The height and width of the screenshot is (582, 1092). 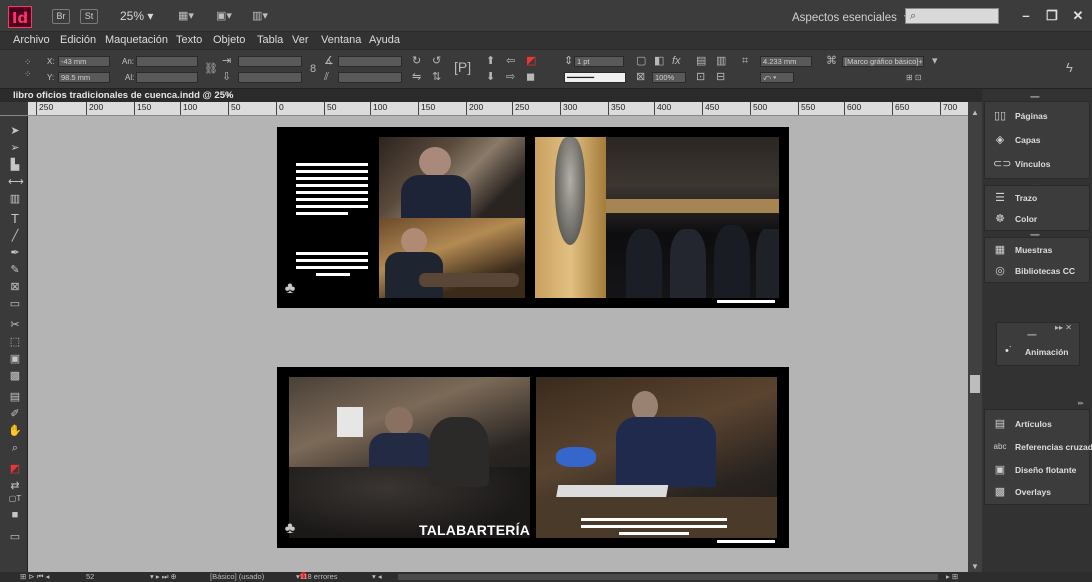 What do you see at coordinates (474, 530) in the screenshot?
I see `spread-heading: TALABARTERÍA` at bounding box center [474, 530].